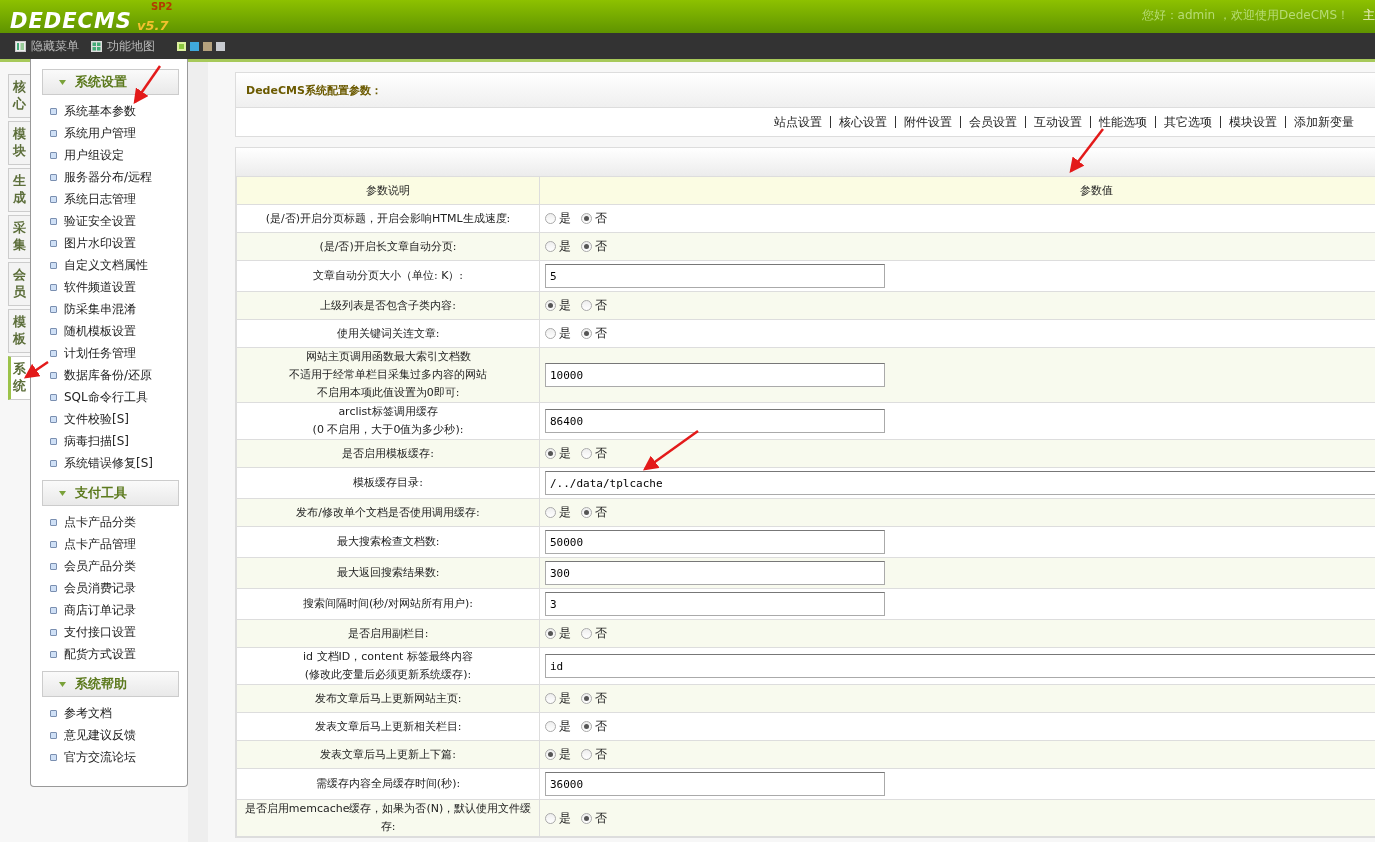 Image resolution: width=1375 pixels, height=842 pixels. Describe the element at coordinates (110, 493) in the screenshot. I see `group-header: 支付工具` at that location.